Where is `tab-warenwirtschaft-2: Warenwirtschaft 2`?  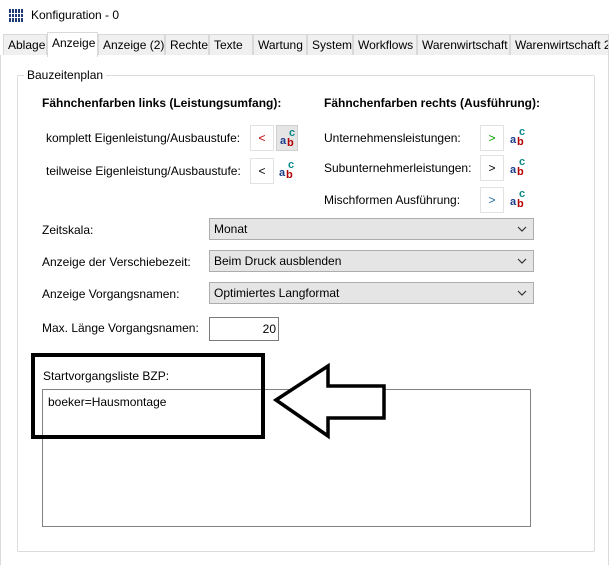 tab-warenwirtschaft-2: Warenwirtschaft 2 is located at coordinates (559, 45).